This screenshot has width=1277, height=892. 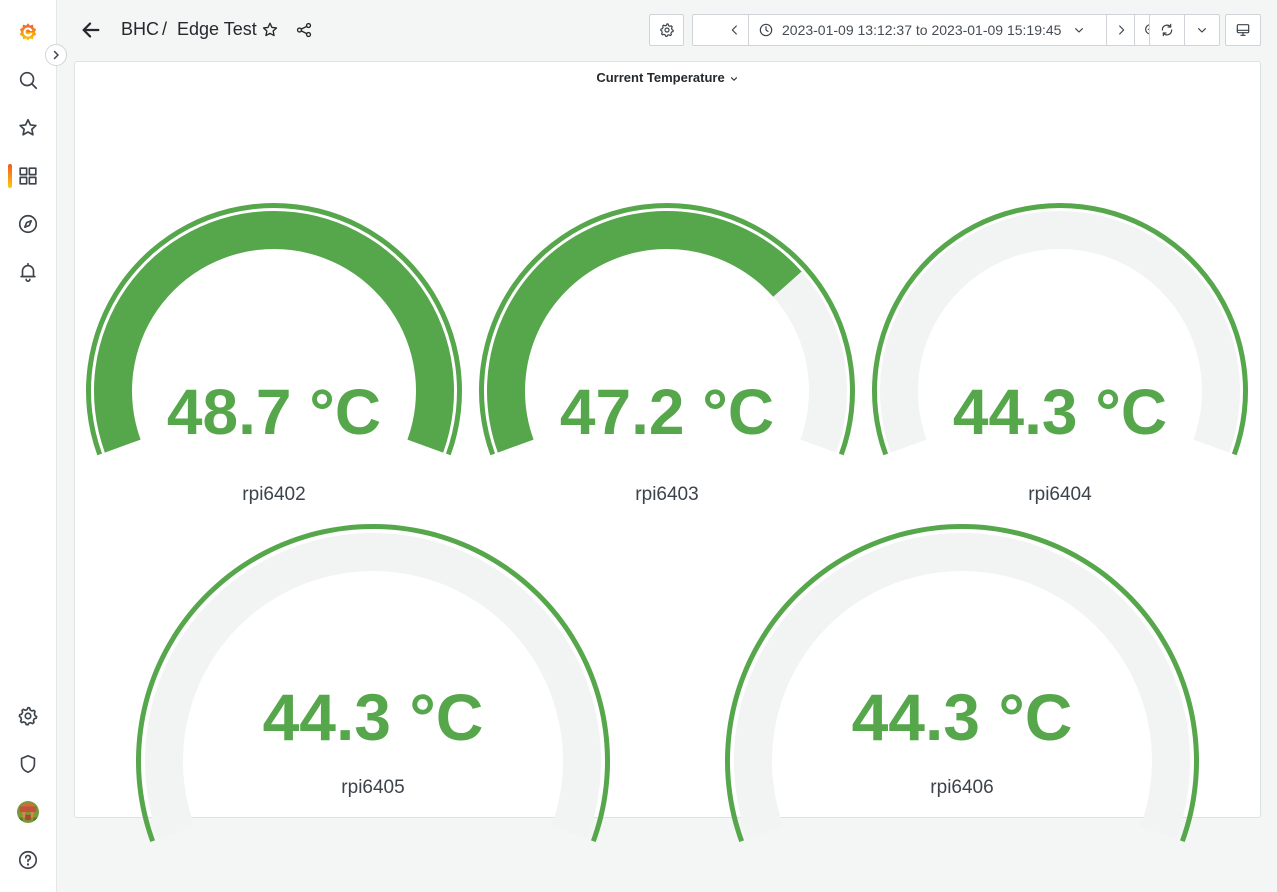 I want to click on dashboard-settings-button, so click(x=666, y=30).